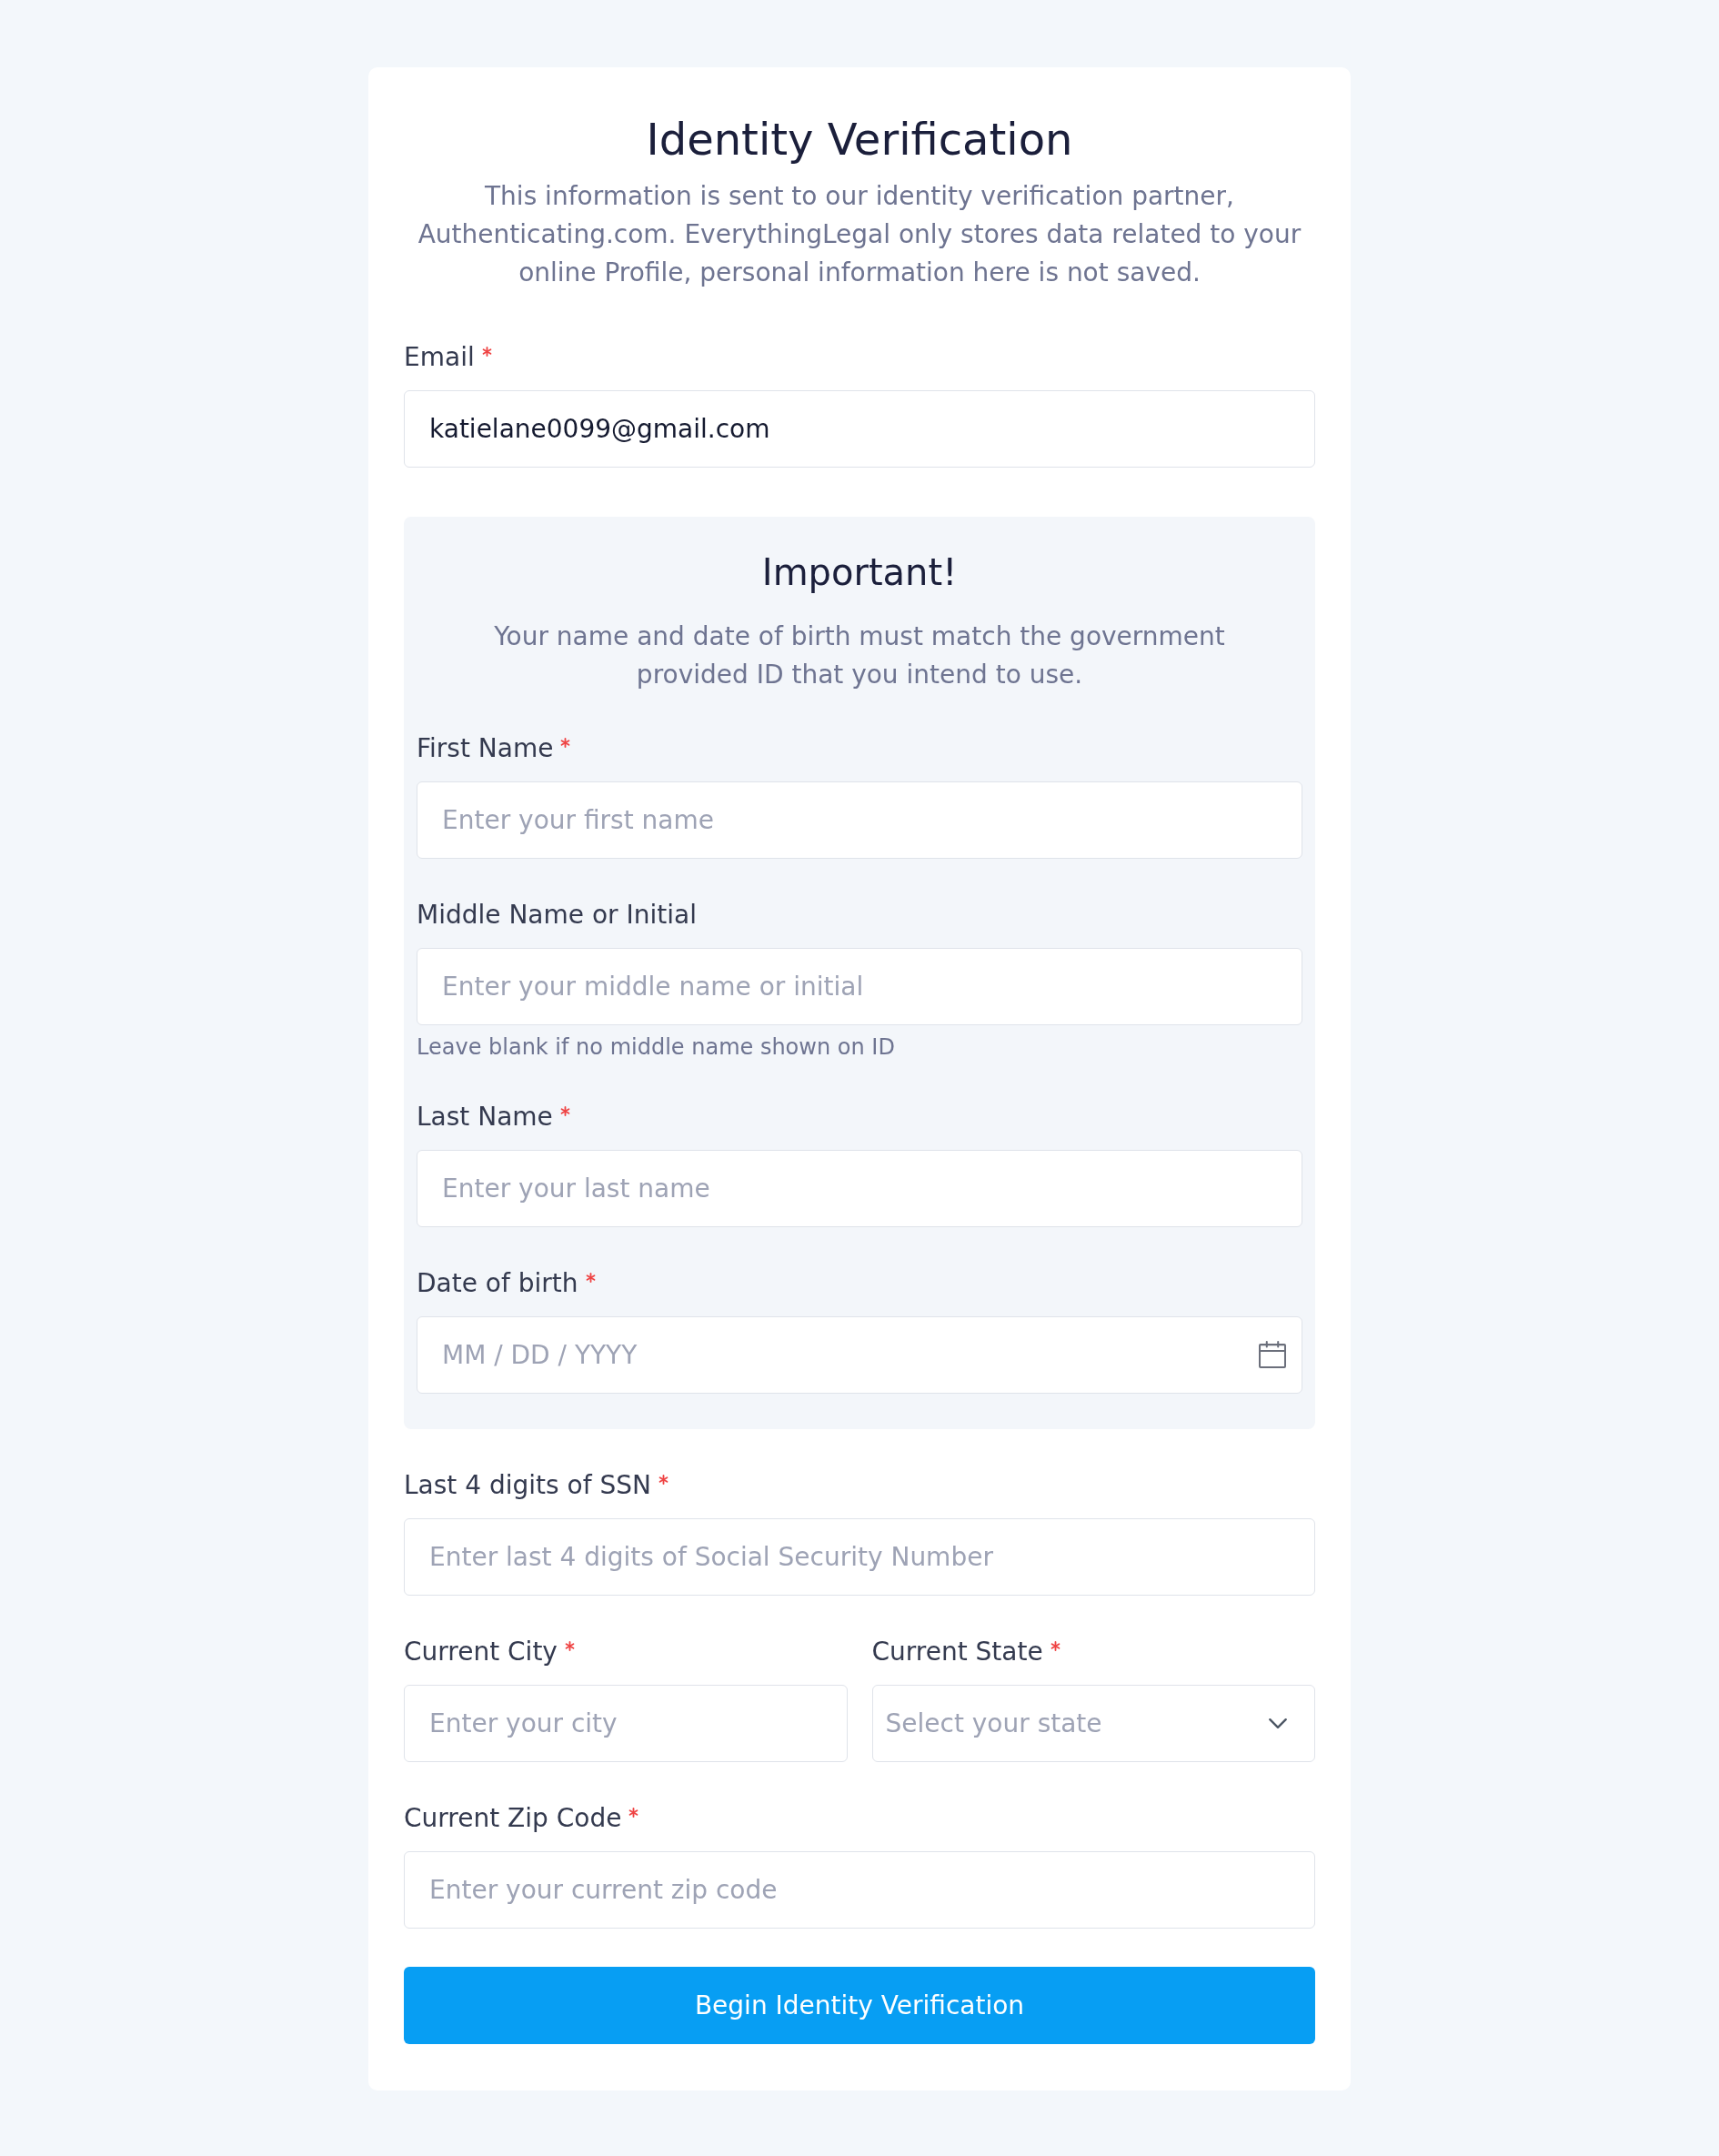 The image size is (1719, 2156). Describe the element at coordinates (859, 820) in the screenshot. I see `input-field: Enter your first name` at that location.